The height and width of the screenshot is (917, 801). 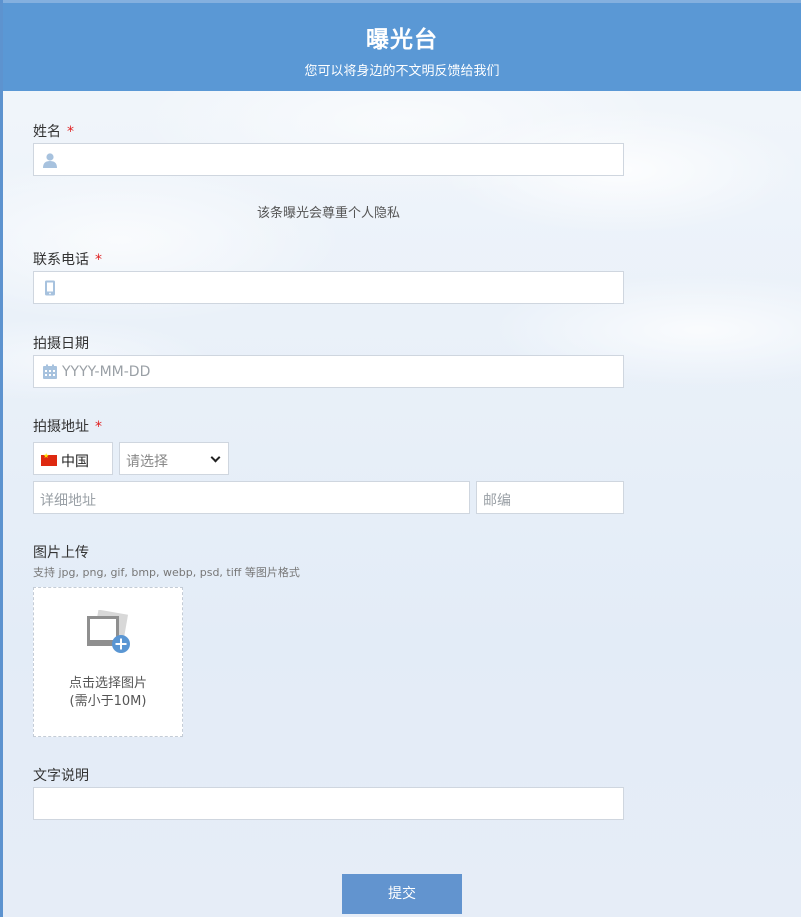 What do you see at coordinates (61, 260) in the screenshot?
I see `phone-label-text: 联系电话` at bounding box center [61, 260].